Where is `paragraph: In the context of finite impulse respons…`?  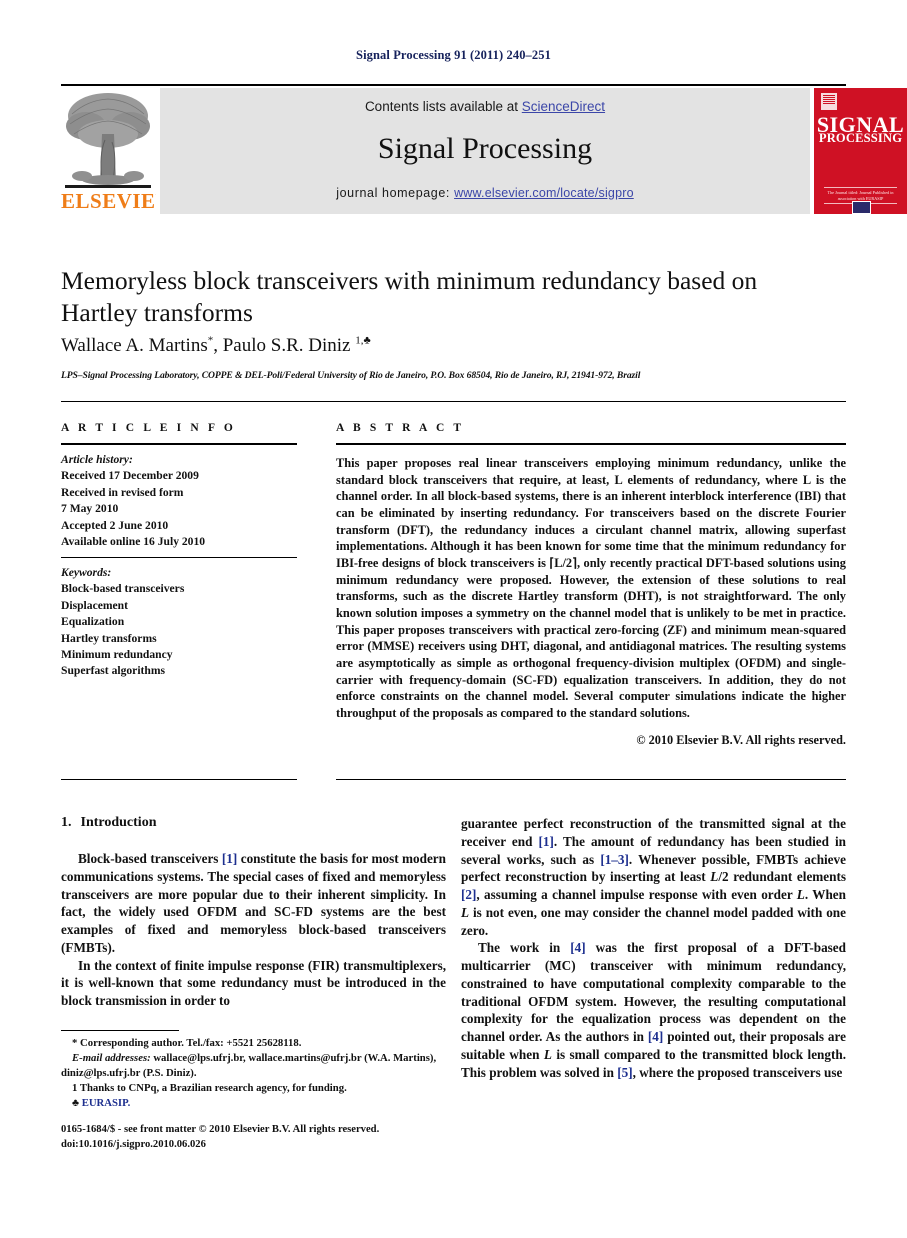 paragraph: In the context of finite impulse respons… is located at coordinates (253, 983).